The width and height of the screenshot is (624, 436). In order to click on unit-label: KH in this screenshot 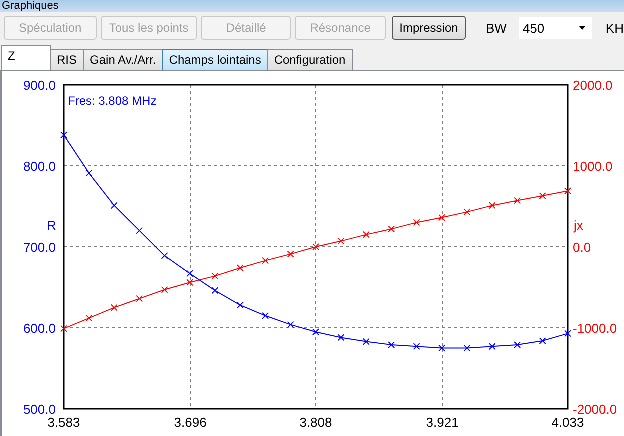, I will do `click(615, 28)`.